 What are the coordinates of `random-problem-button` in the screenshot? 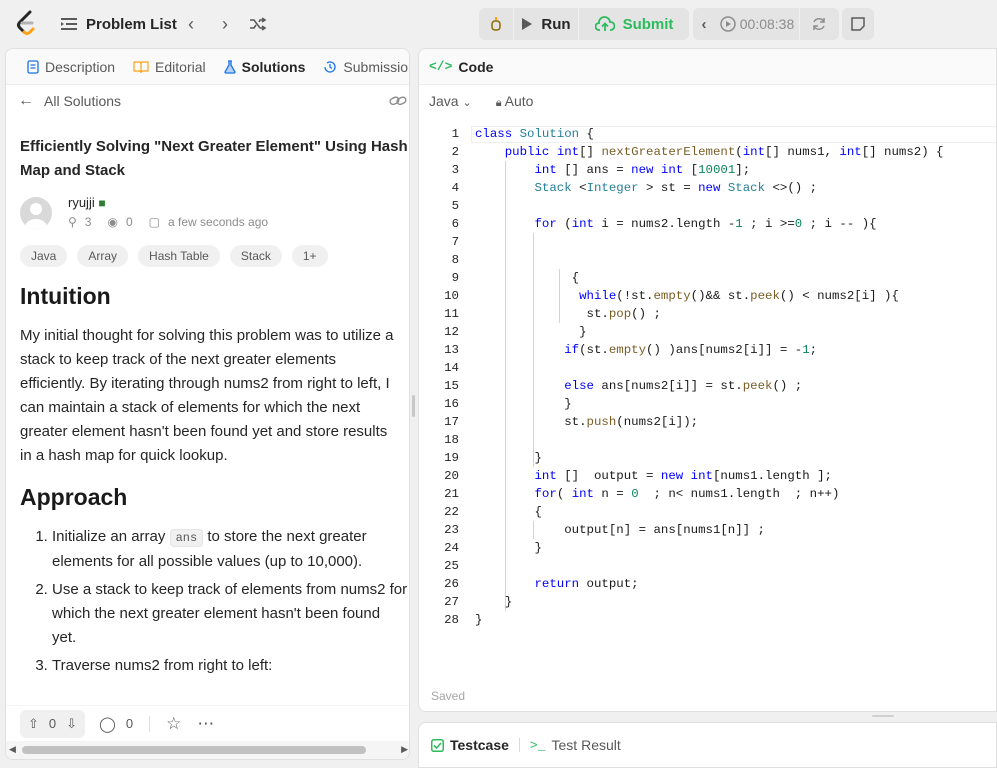 It's located at (258, 24).